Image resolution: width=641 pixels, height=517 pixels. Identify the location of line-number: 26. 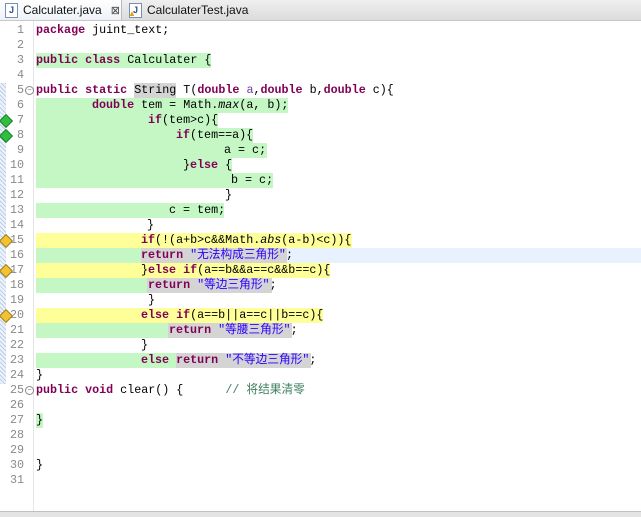
(16, 405).